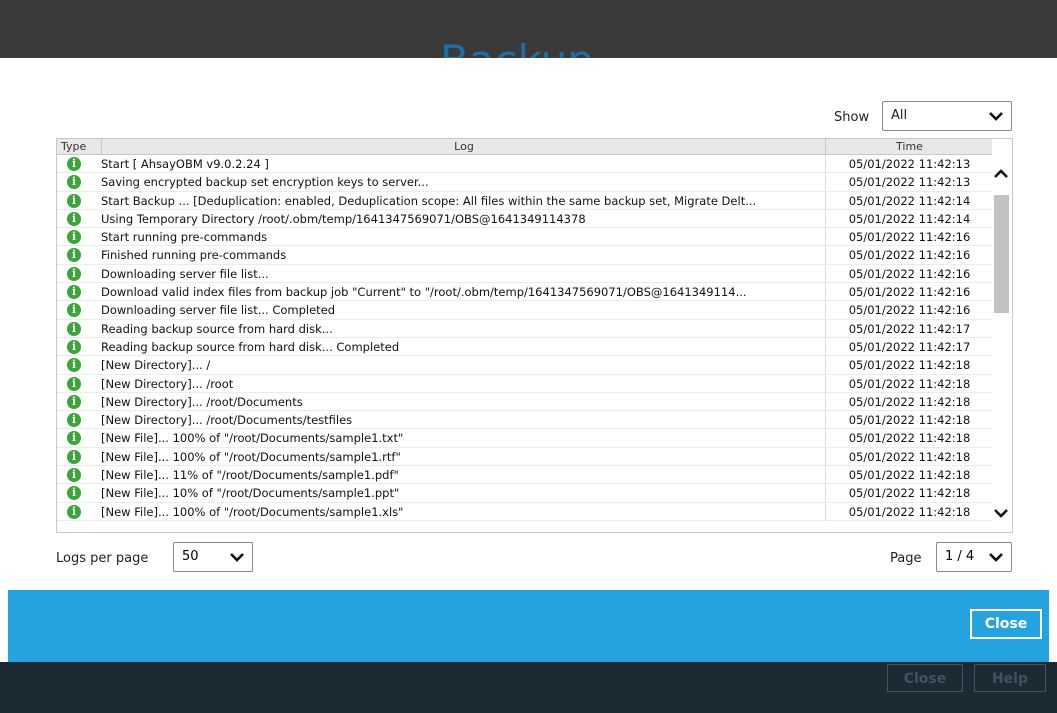 Image resolution: width=1057 pixels, height=713 pixels. Describe the element at coordinates (852, 117) in the screenshot. I see `show-filter-label: Show` at that location.